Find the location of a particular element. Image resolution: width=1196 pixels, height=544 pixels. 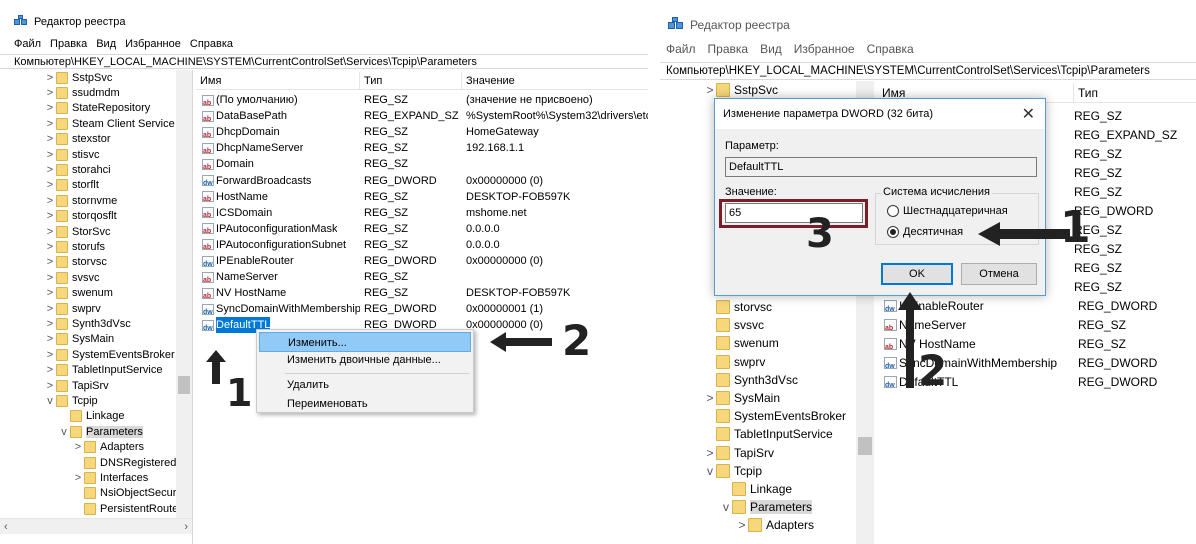

table-row: ab DhcpNameServer REG_SZ 192.168.1.1 is located at coordinates (422, 148).